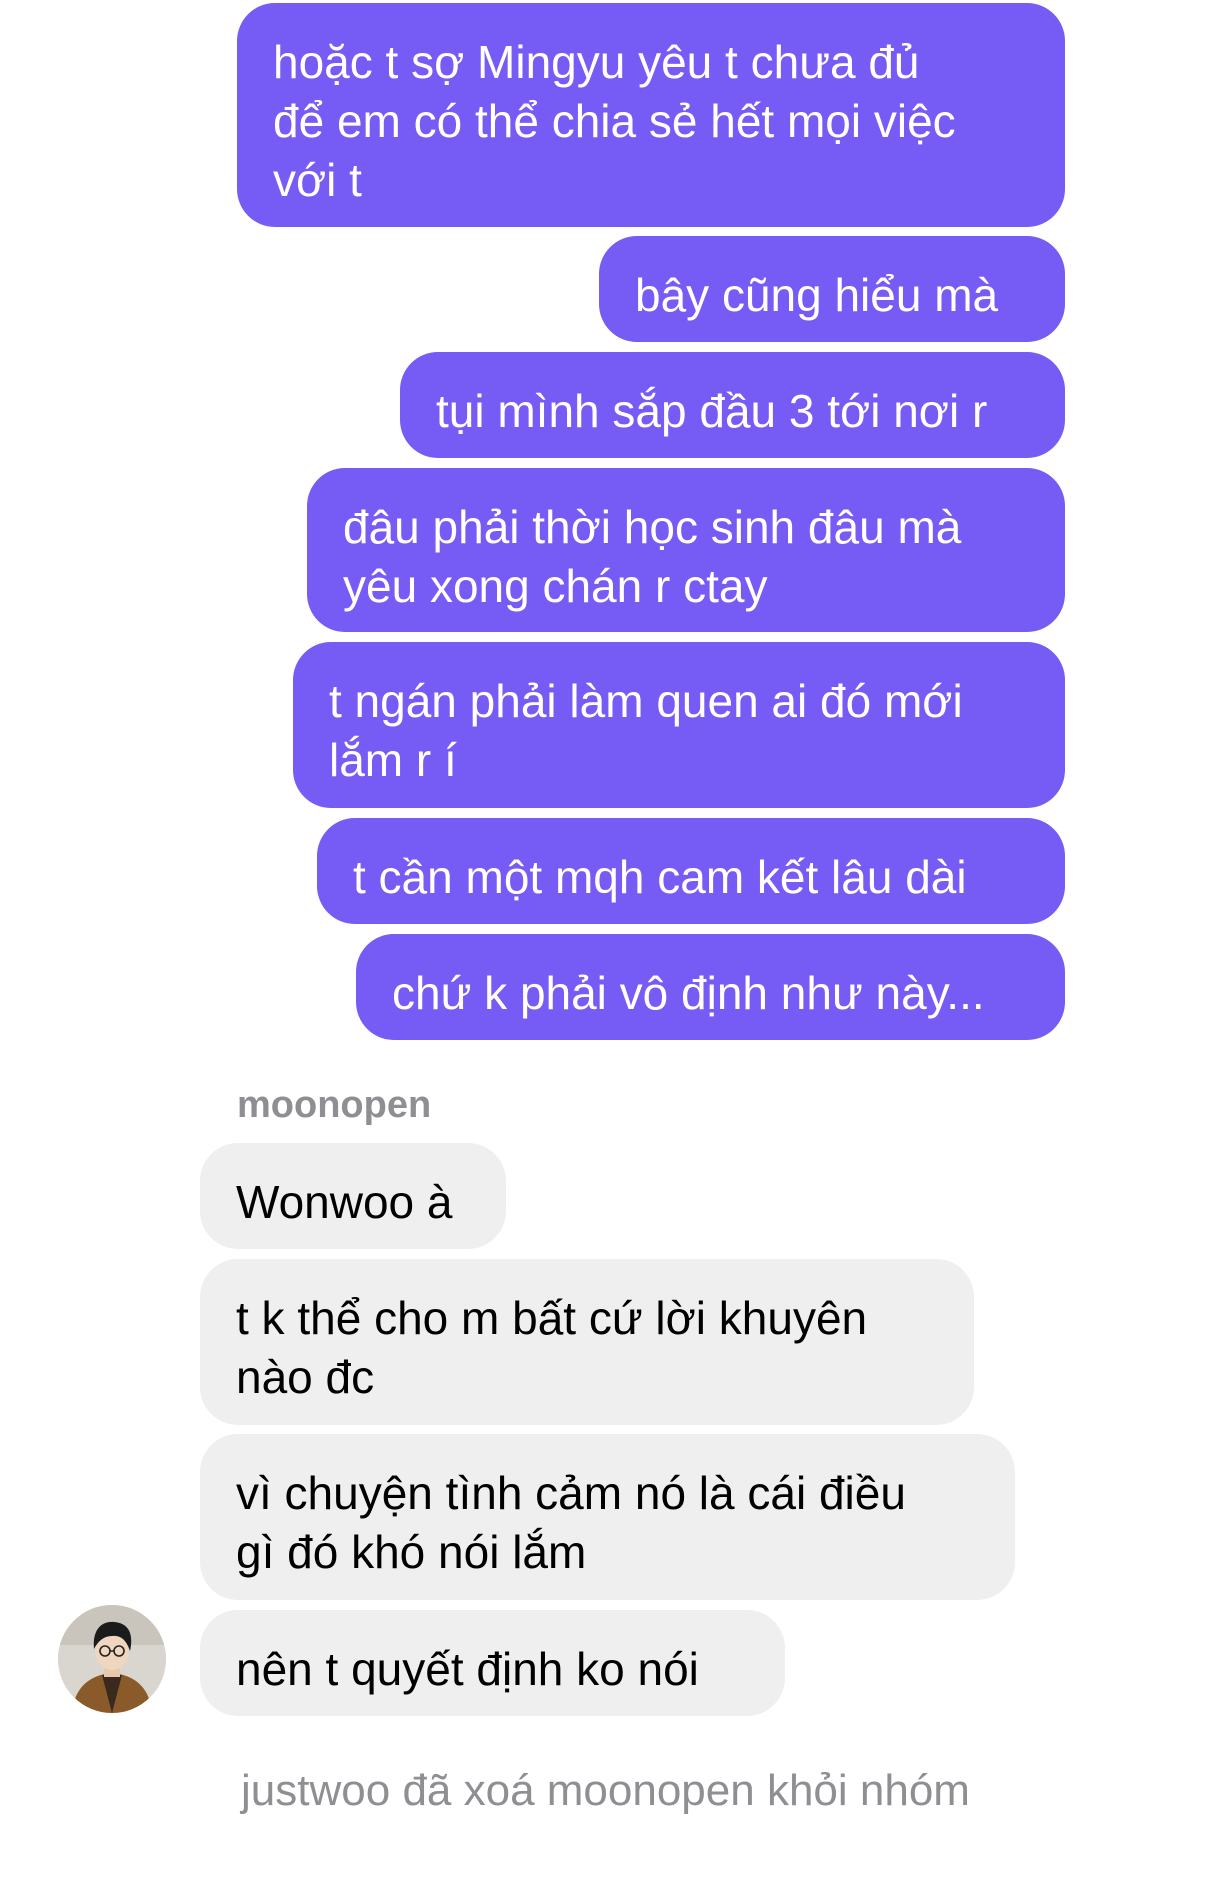  Describe the element at coordinates (679, 725) in the screenshot. I see `outgoing-message: t ngán phải làm quen ai đó mới lắm r í` at that location.